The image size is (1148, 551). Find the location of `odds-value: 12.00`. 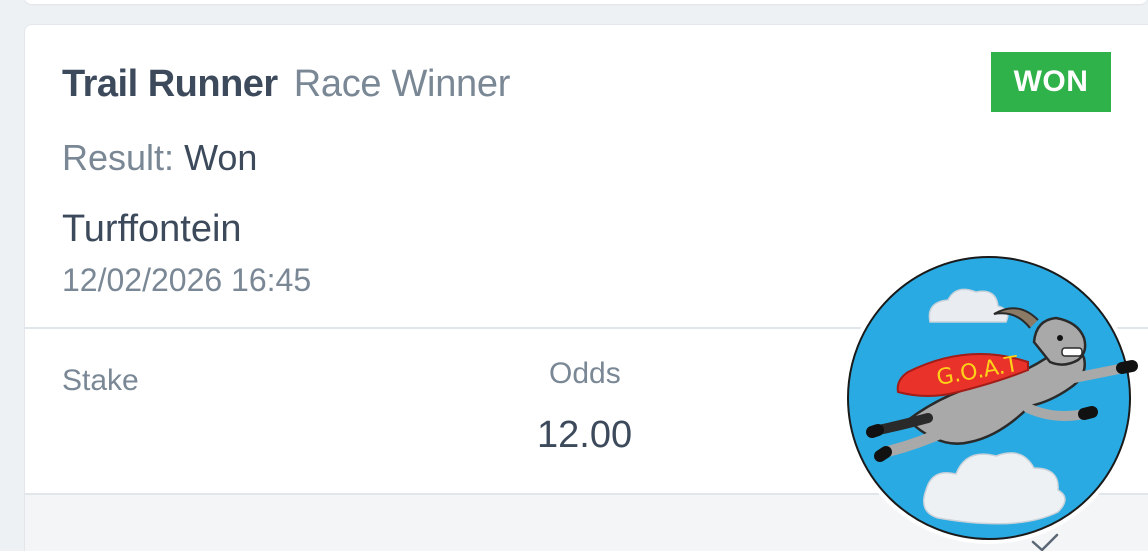

odds-value: 12.00 is located at coordinates (585, 435).